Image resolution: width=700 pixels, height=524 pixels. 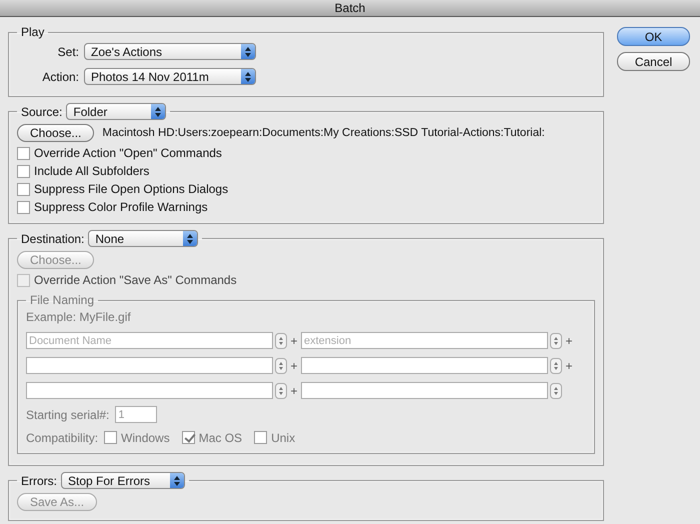 What do you see at coordinates (170, 51) in the screenshot?
I see `set-dropdown: Zoe's Actions` at bounding box center [170, 51].